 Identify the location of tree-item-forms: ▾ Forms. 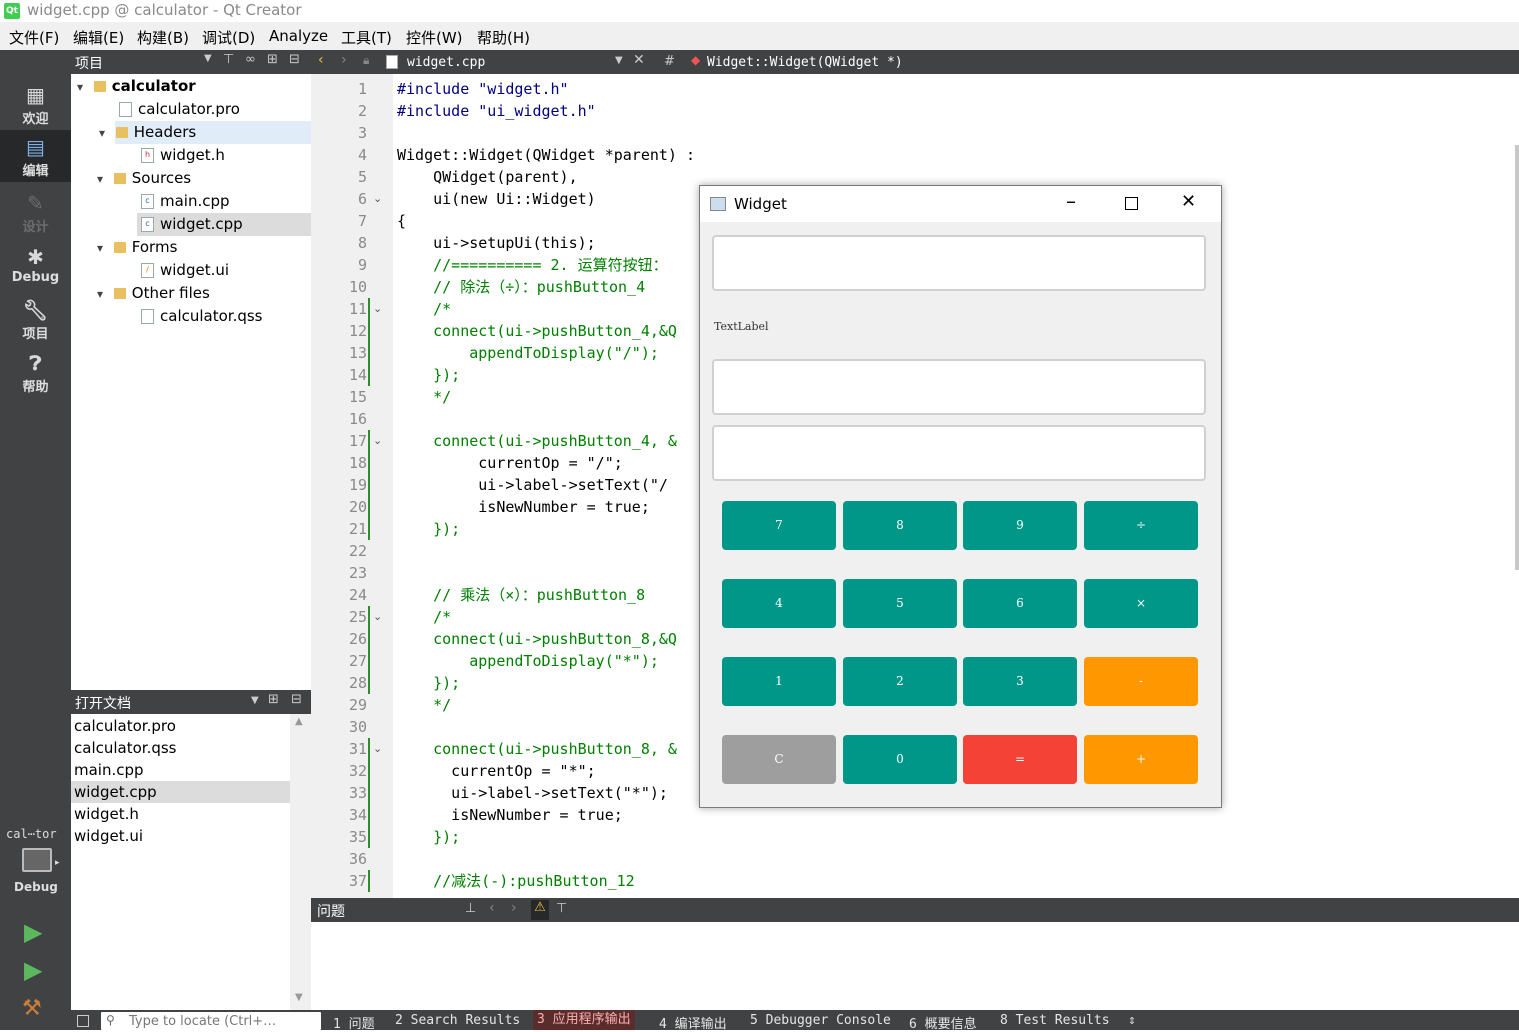
(137, 247).